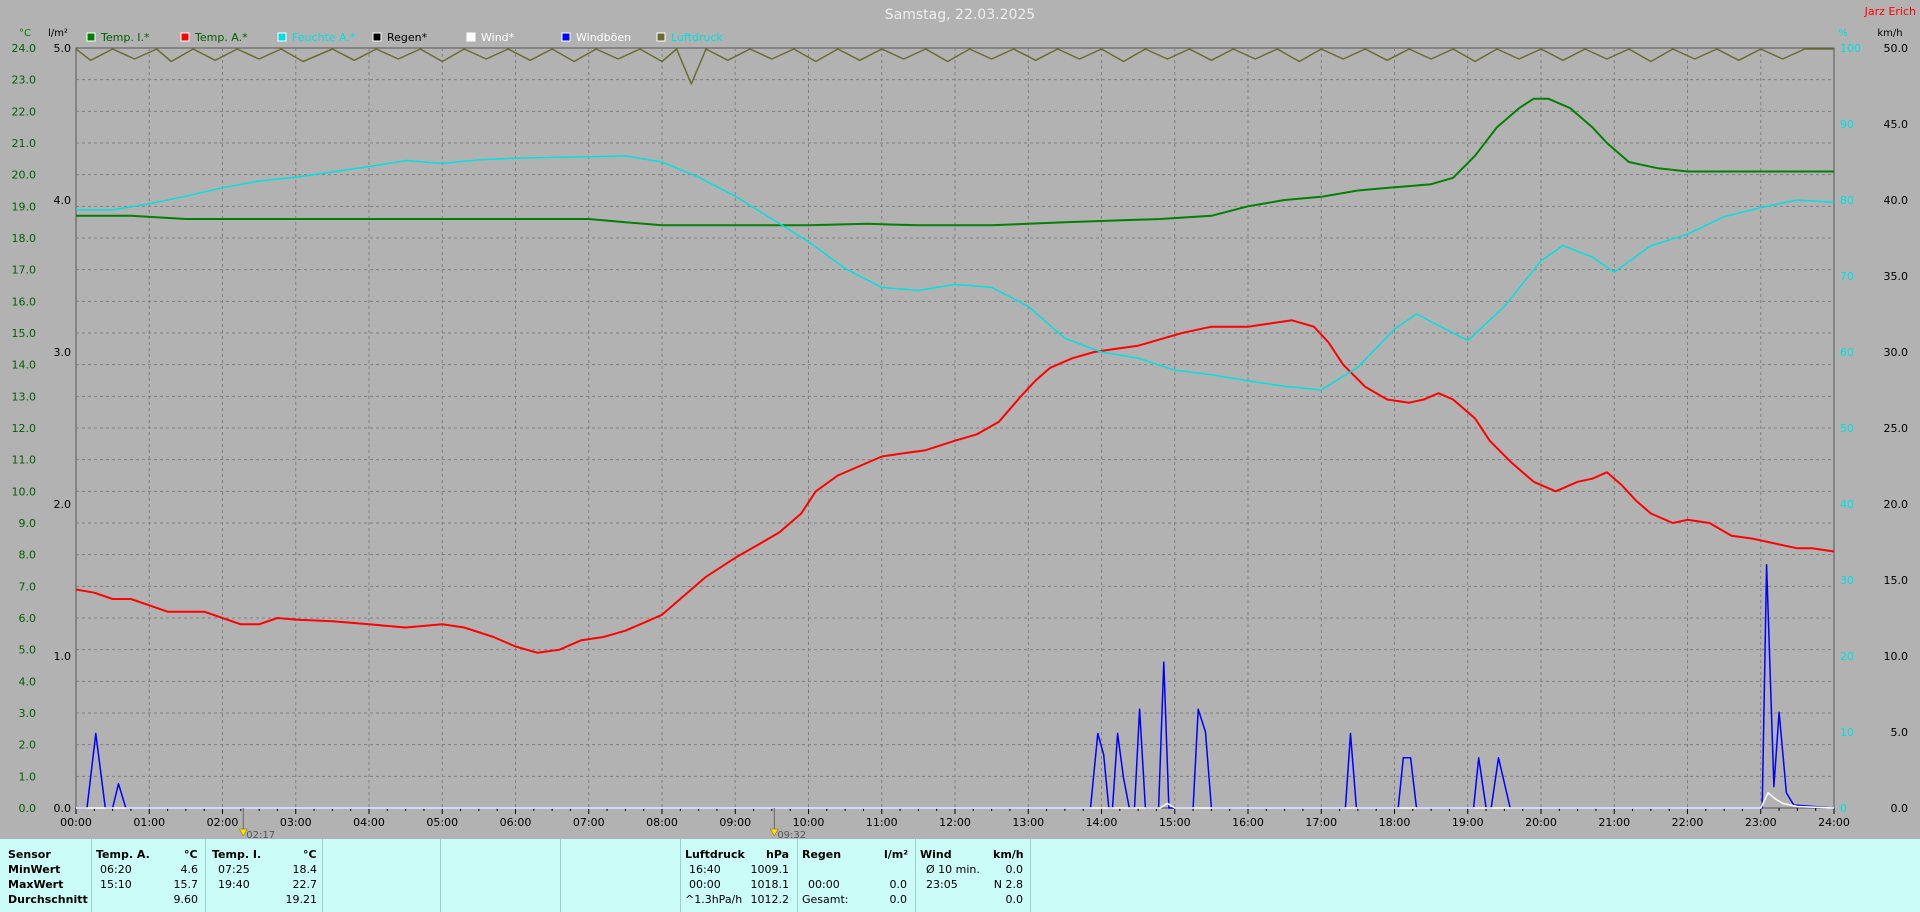  I want to click on wind-max: N 2.8, so click(1008, 884).